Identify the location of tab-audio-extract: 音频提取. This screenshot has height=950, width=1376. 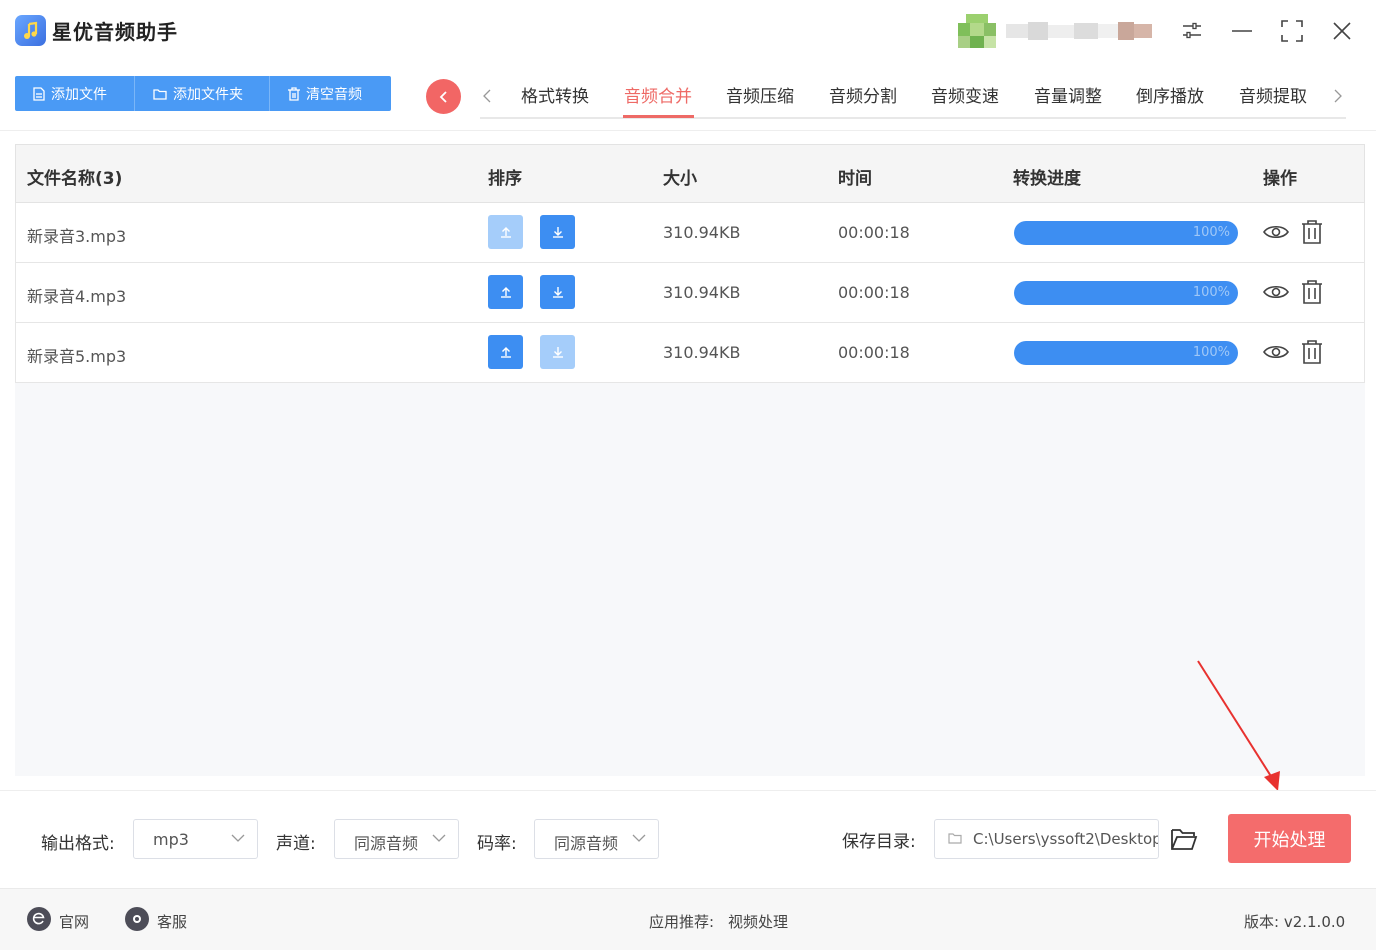
(1273, 94).